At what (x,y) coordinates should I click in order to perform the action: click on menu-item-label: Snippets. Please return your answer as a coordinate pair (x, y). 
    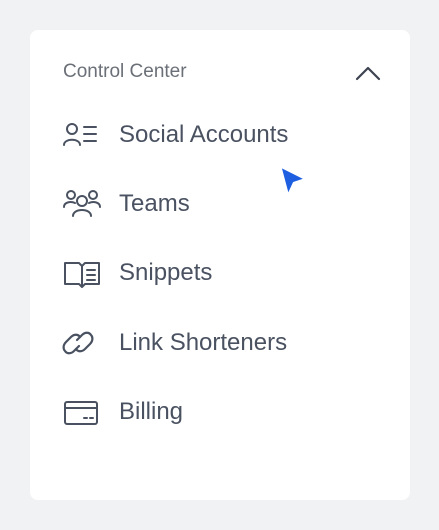
    Looking at the image, I should click on (166, 272).